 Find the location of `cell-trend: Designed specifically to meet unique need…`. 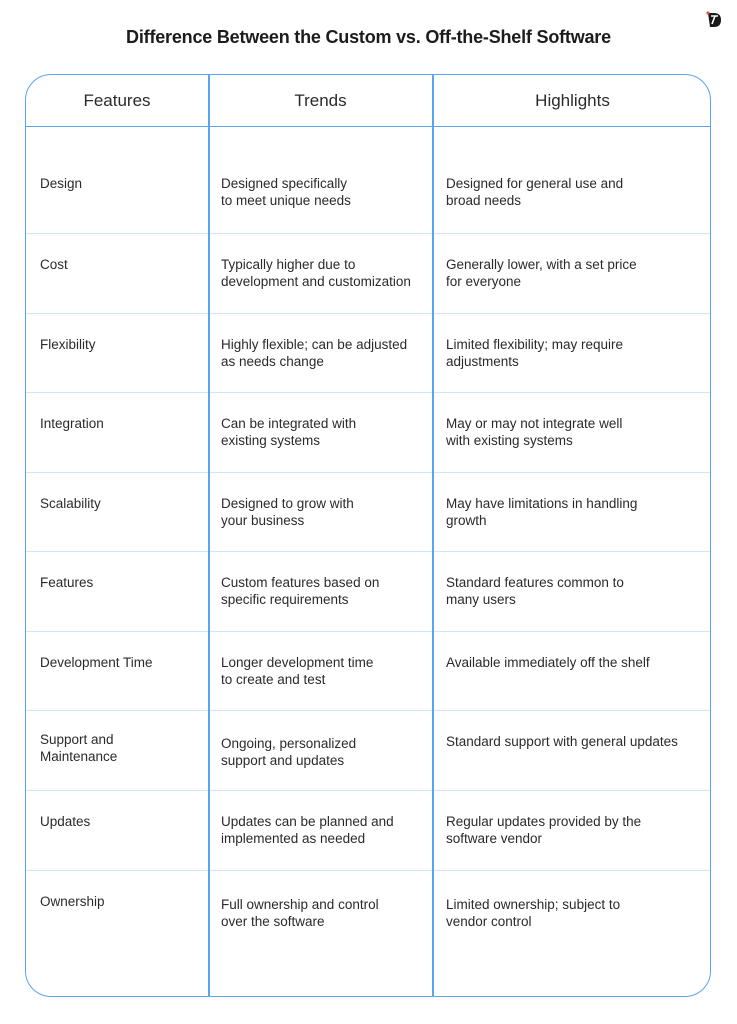

cell-trend: Designed specifically to meet unique need… is located at coordinates (286, 192).